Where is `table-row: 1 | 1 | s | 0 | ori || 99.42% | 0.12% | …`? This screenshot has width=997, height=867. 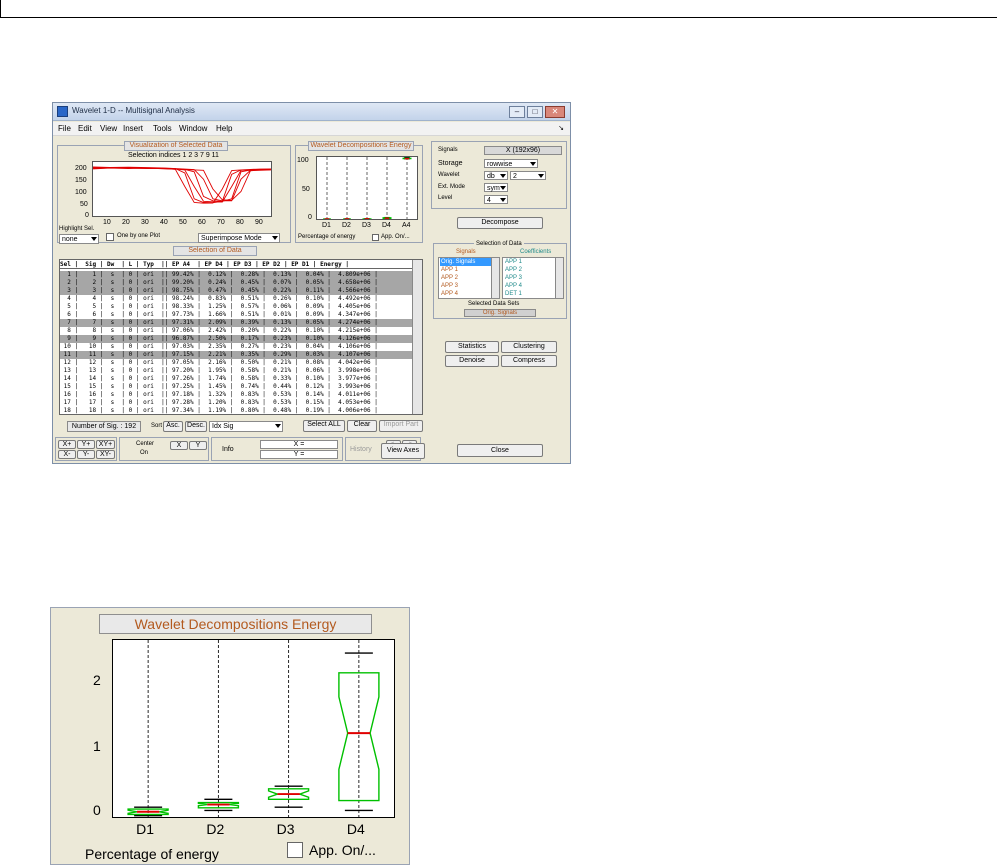
table-row: 1 | 1 | s | 0 | ori || 99.42% | 0.12% | … is located at coordinates (236, 275).